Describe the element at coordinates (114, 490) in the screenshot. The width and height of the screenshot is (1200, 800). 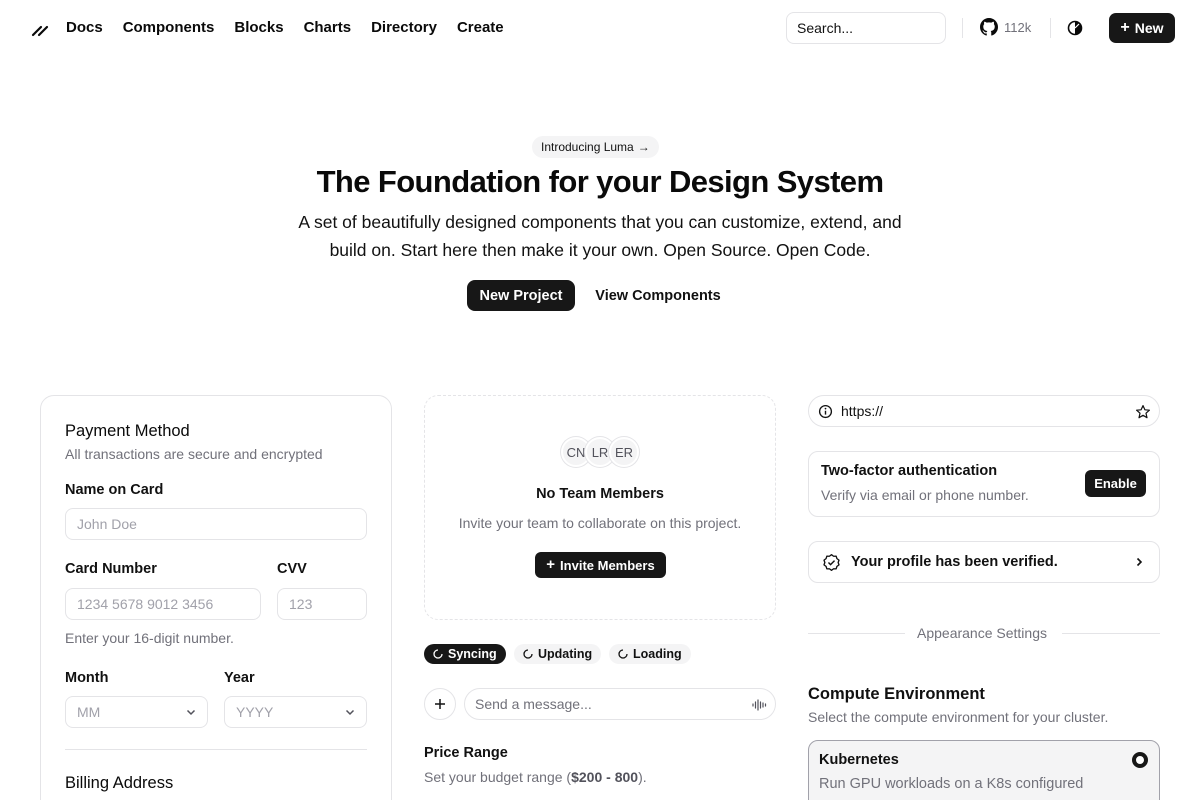
I see `name-on-card-label: Name on Card` at that location.